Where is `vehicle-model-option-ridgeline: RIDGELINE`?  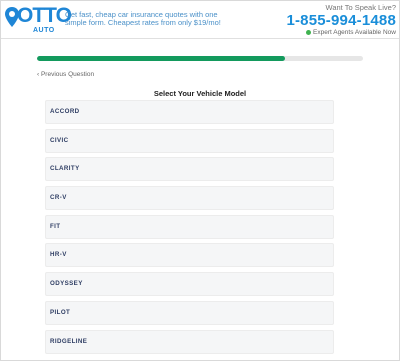 vehicle-model-option-ridgeline: RIDGELINE is located at coordinates (189, 341).